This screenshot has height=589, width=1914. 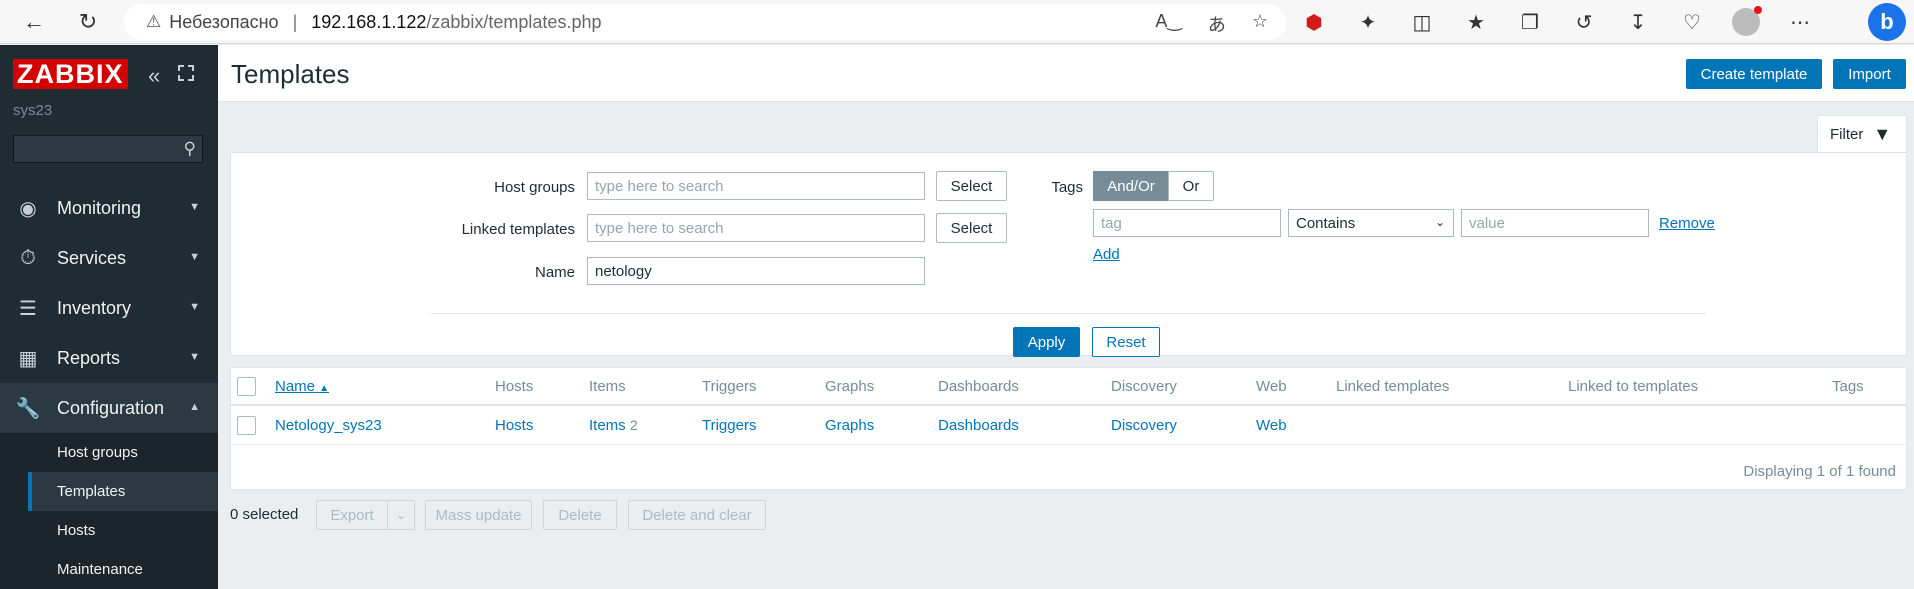 What do you see at coordinates (1638, 22) in the screenshot?
I see `download-icon: ↧` at bounding box center [1638, 22].